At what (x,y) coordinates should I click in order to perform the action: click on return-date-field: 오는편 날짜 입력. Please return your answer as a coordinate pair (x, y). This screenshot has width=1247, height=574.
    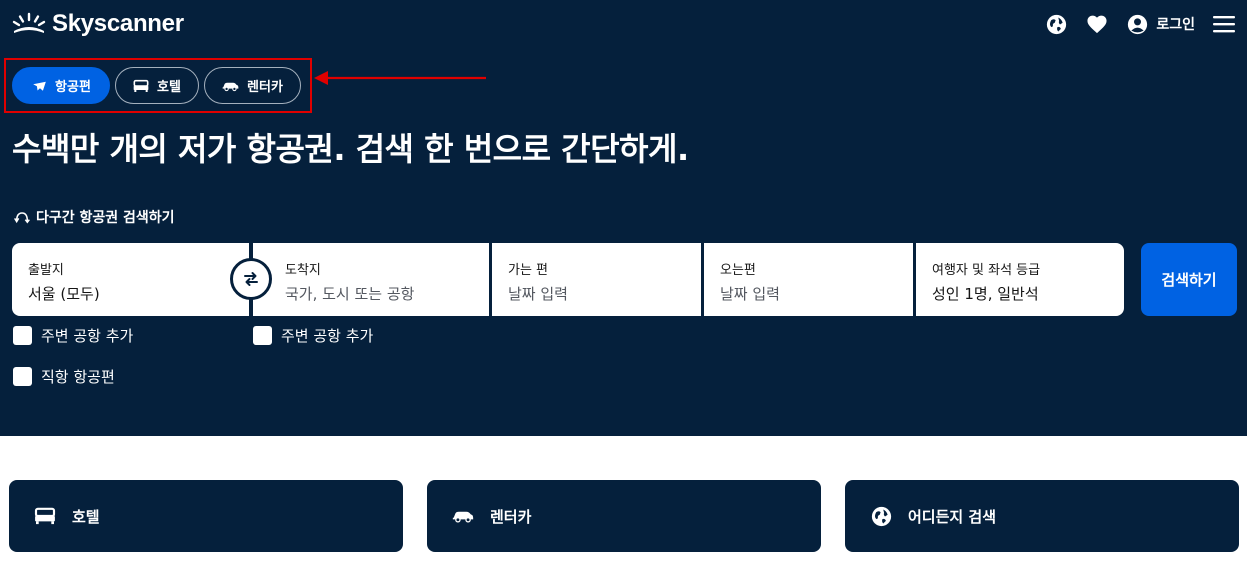
    Looking at the image, I should click on (808, 279).